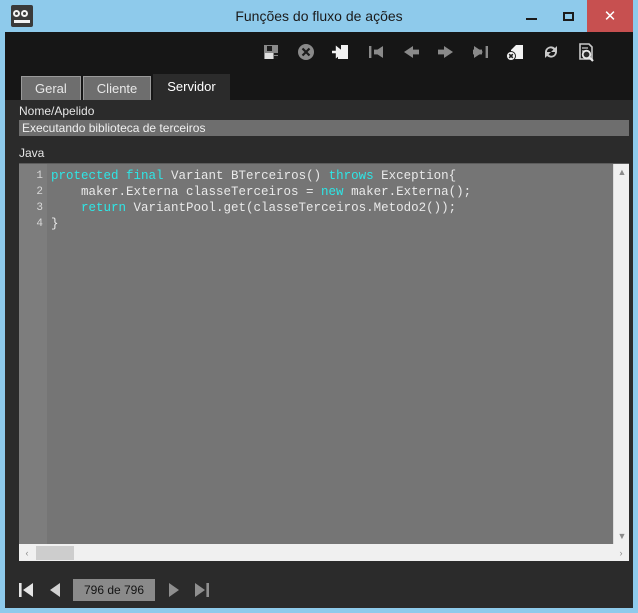 Image resolution: width=638 pixels, height=613 pixels. Describe the element at coordinates (173, 590) in the screenshot. I see `nav-next-button` at that location.